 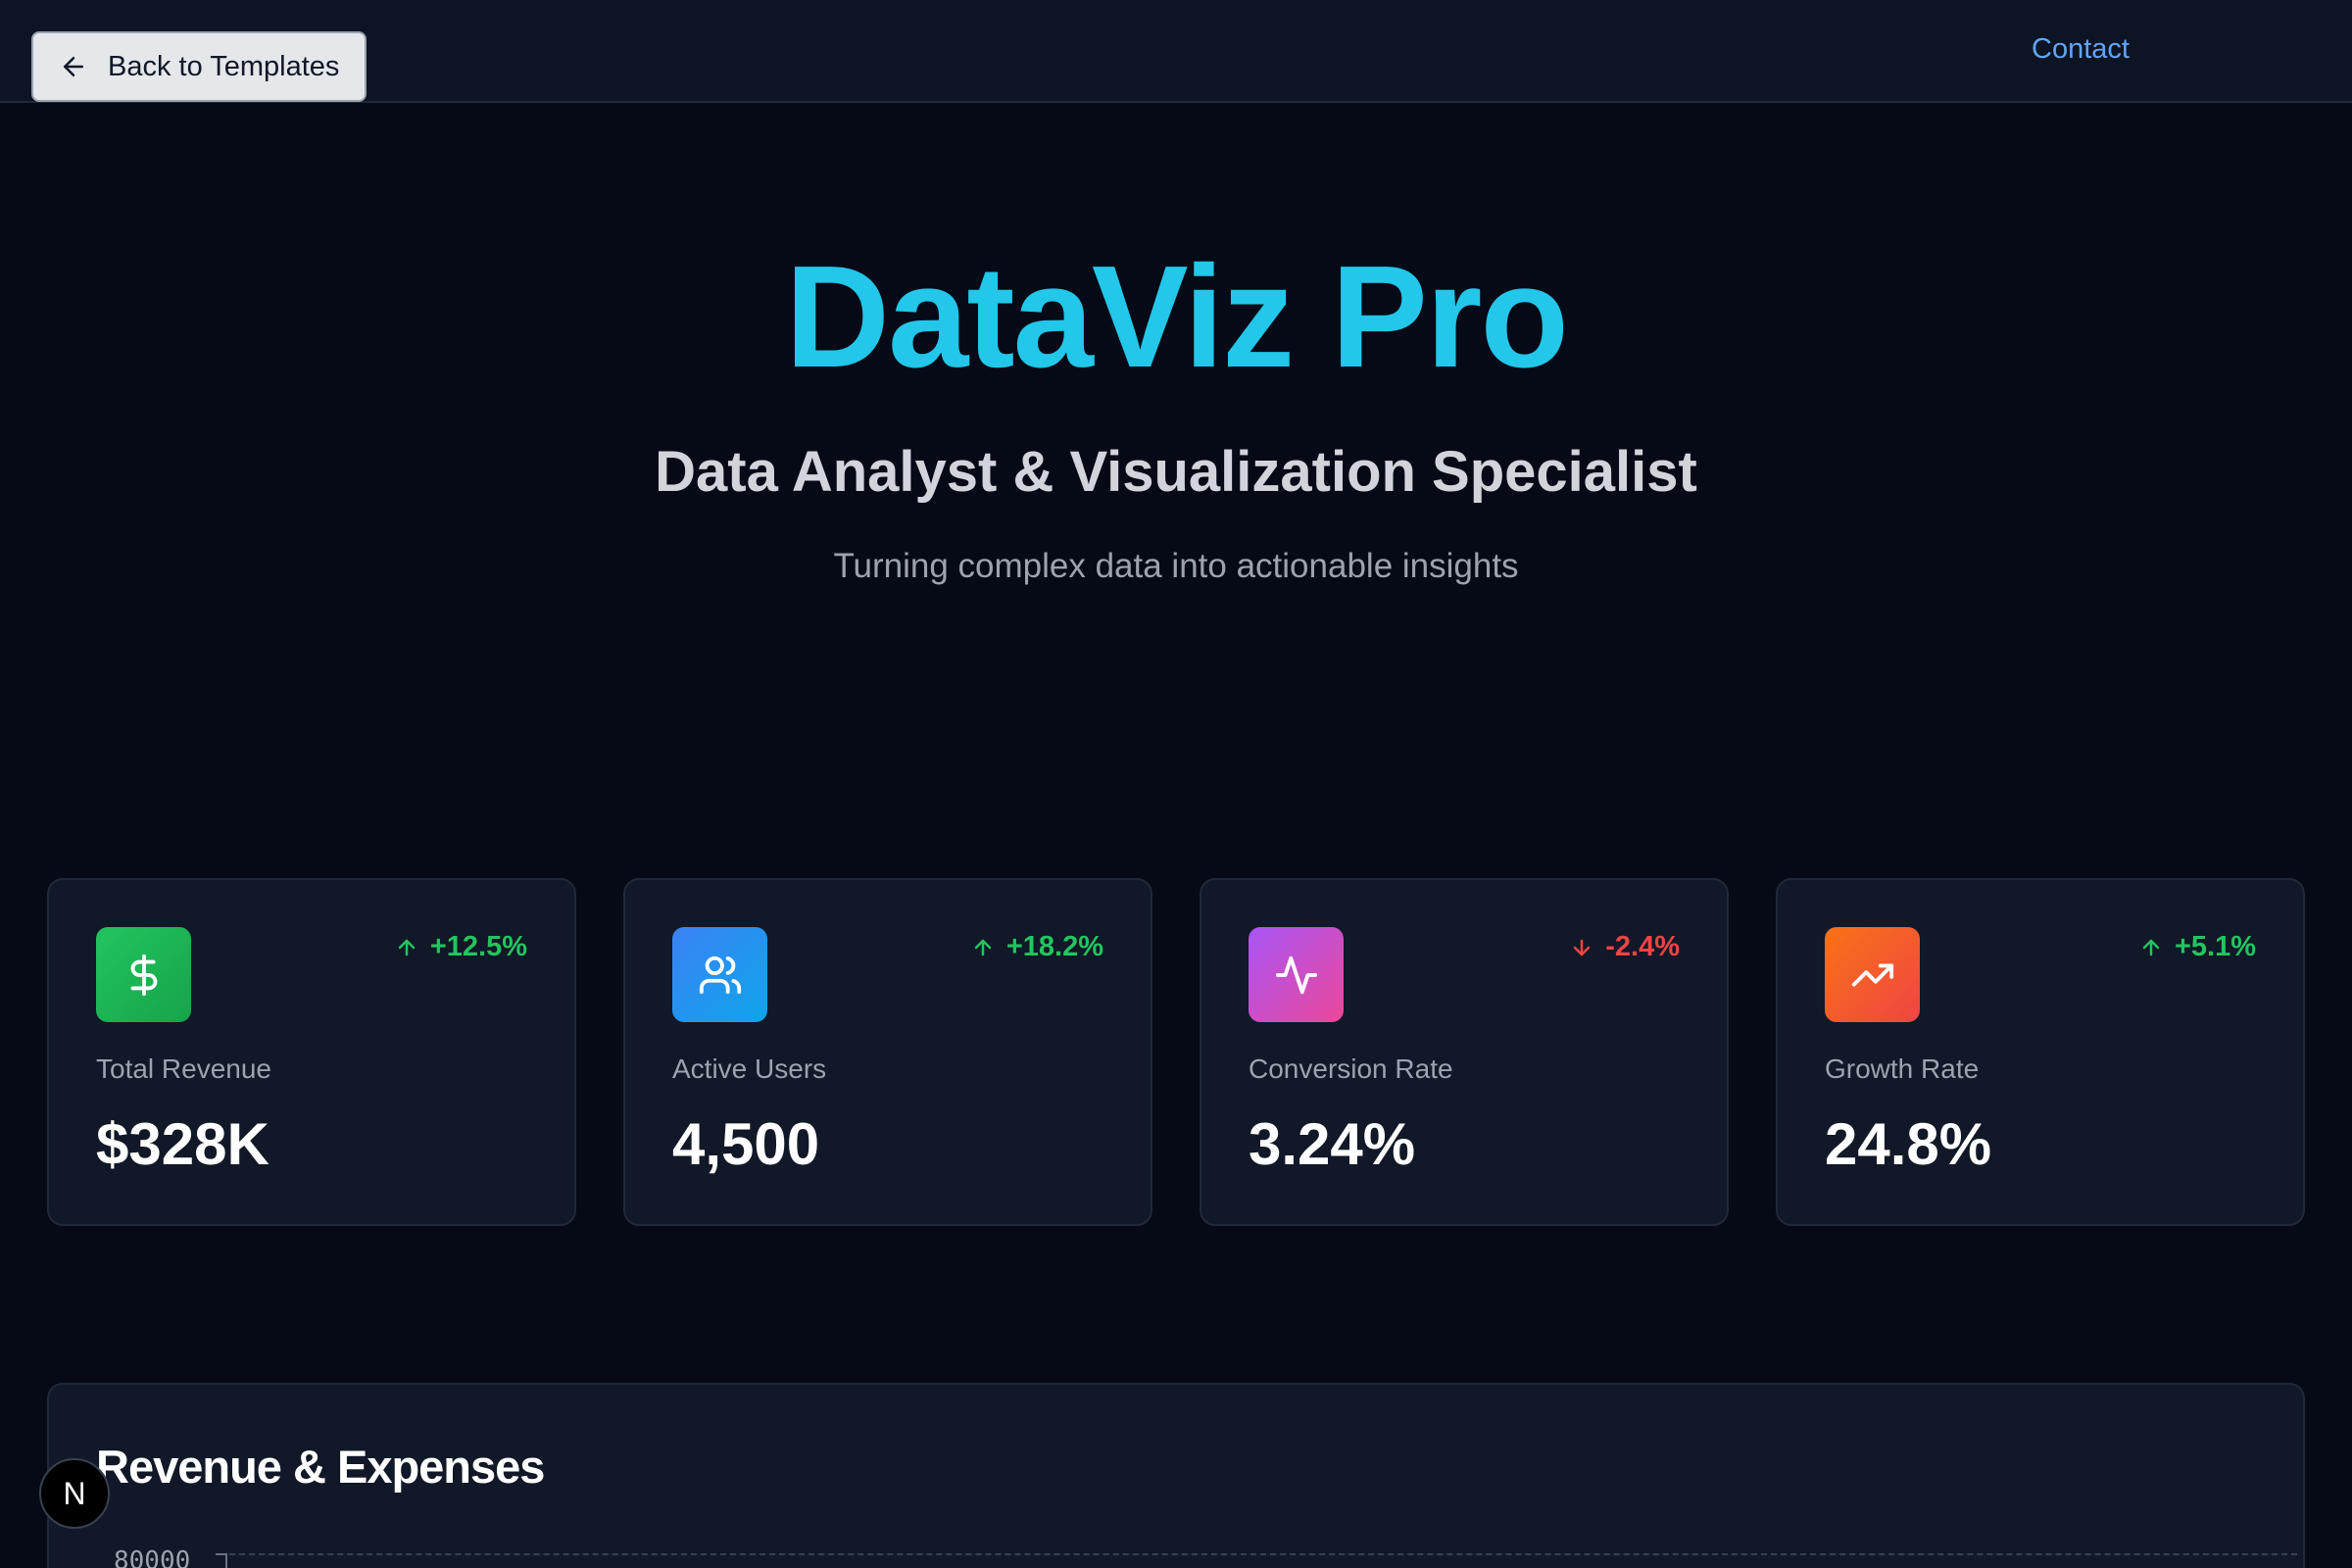 I want to click on stat-value: 4,500, so click(x=746, y=1144).